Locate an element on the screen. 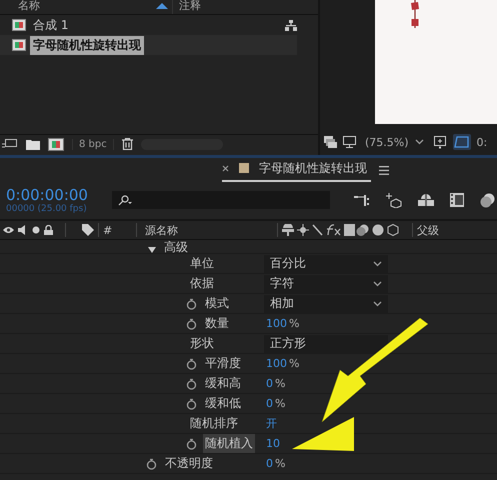 The height and width of the screenshot is (480, 497). interpret-footage-icon is located at coordinates (10, 144).